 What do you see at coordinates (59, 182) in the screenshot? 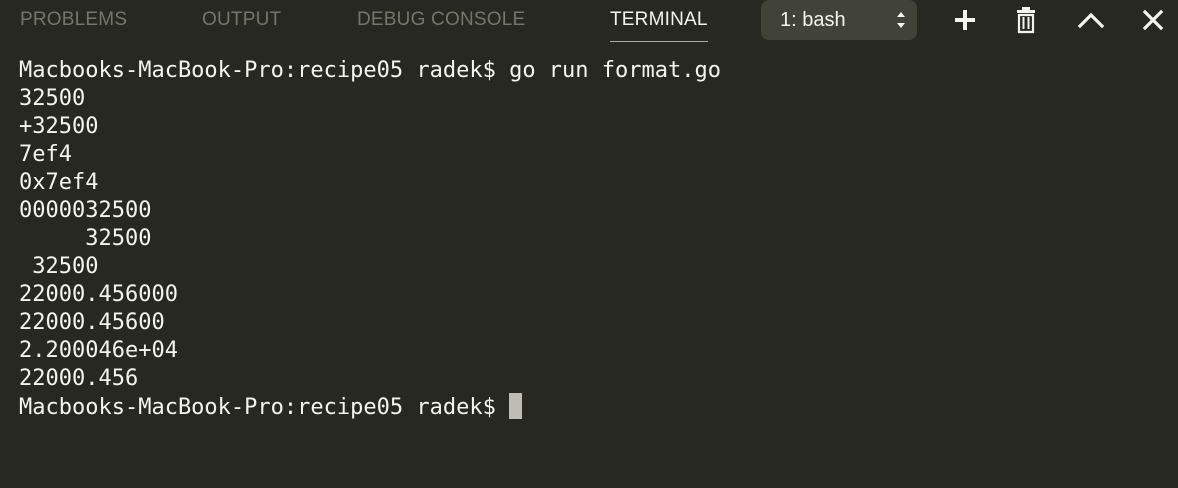
I see `output-line: 0x7ef4` at bounding box center [59, 182].